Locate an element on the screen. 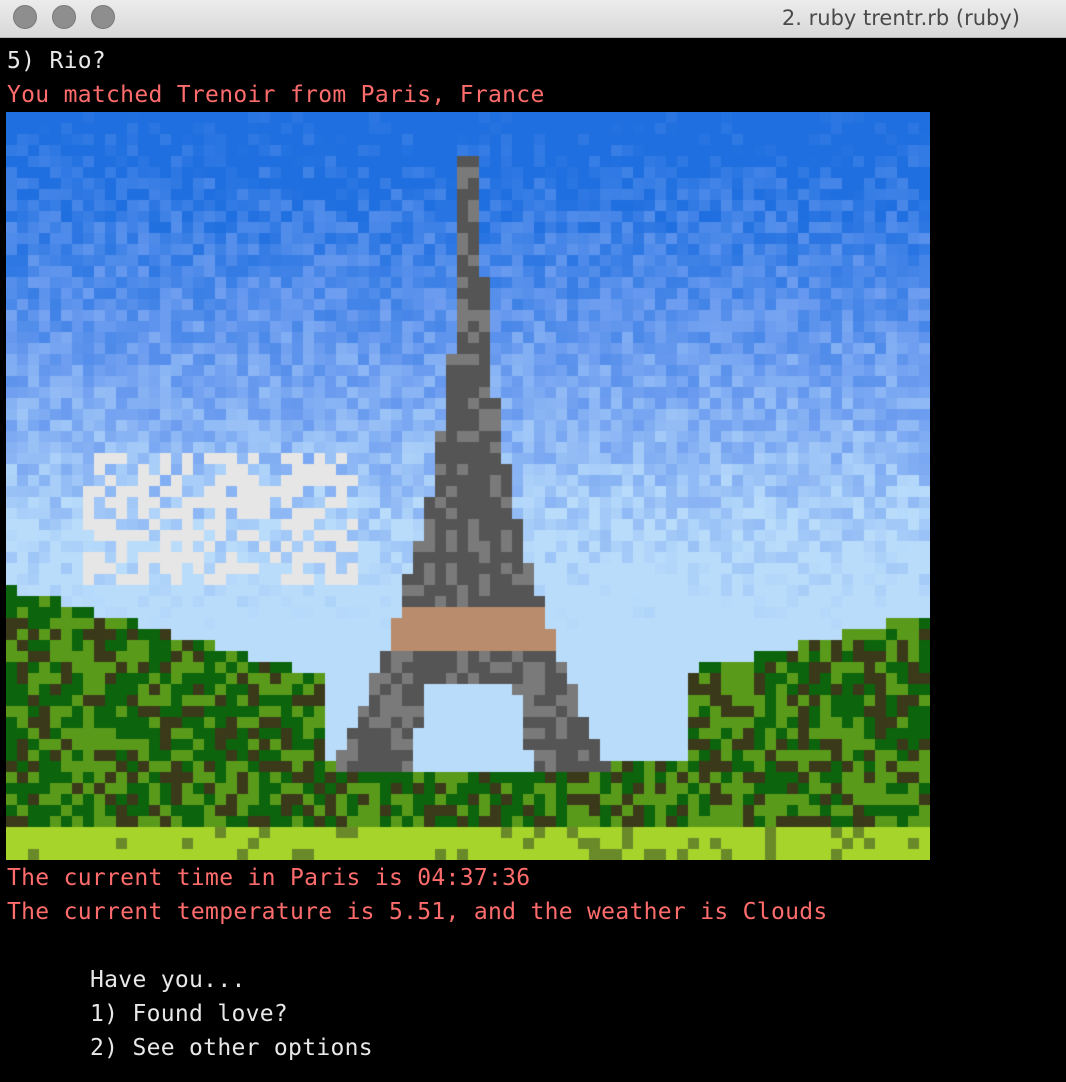  menu-option-see-other: 2) See other options is located at coordinates (231, 1048).